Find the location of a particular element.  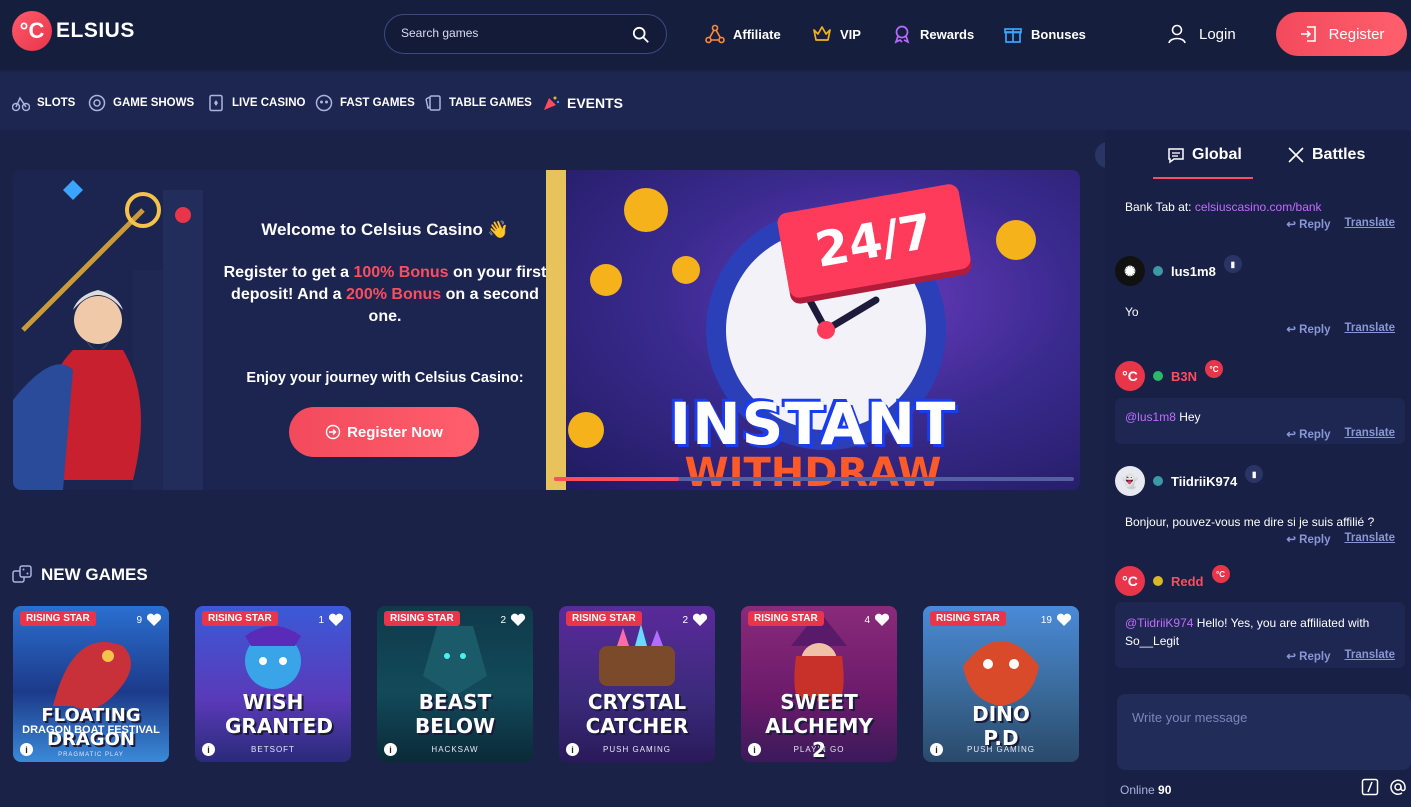

game-provider: PUSH GAMING is located at coordinates (1001, 749).